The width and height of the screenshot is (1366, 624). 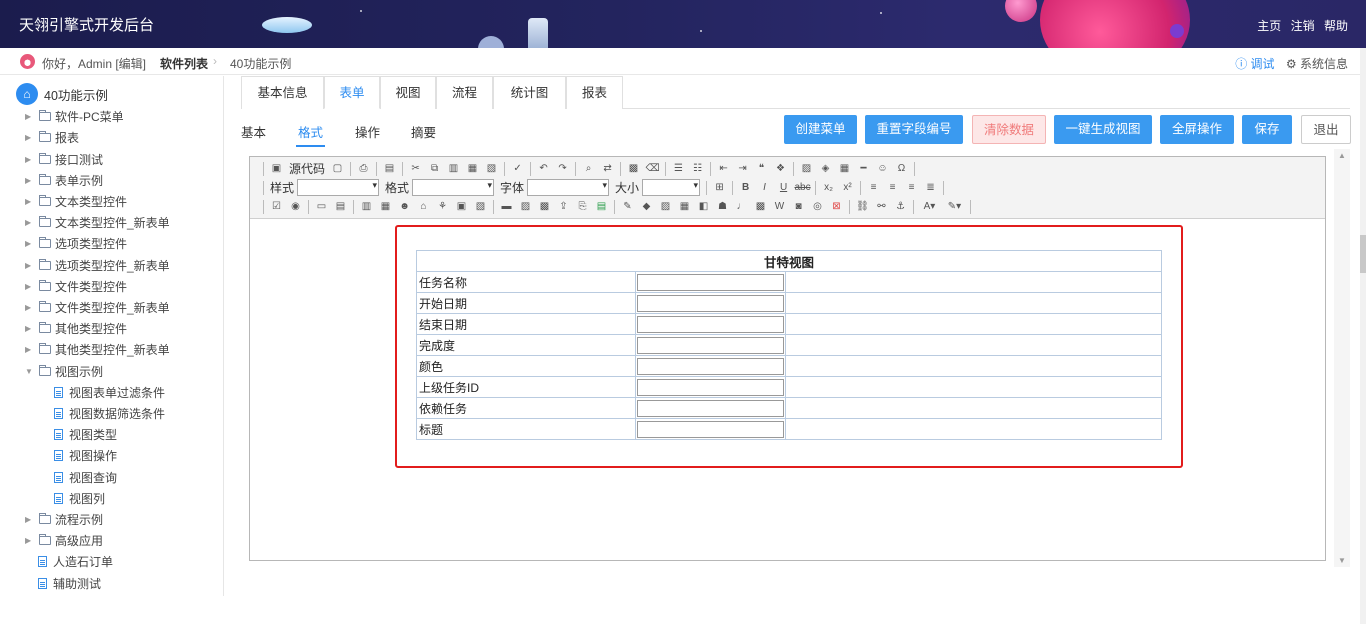 What do you see at coordinates (1326, 129) in the screenshot?
I see `exit-button: 退出` at bounding box center [1326, 129].